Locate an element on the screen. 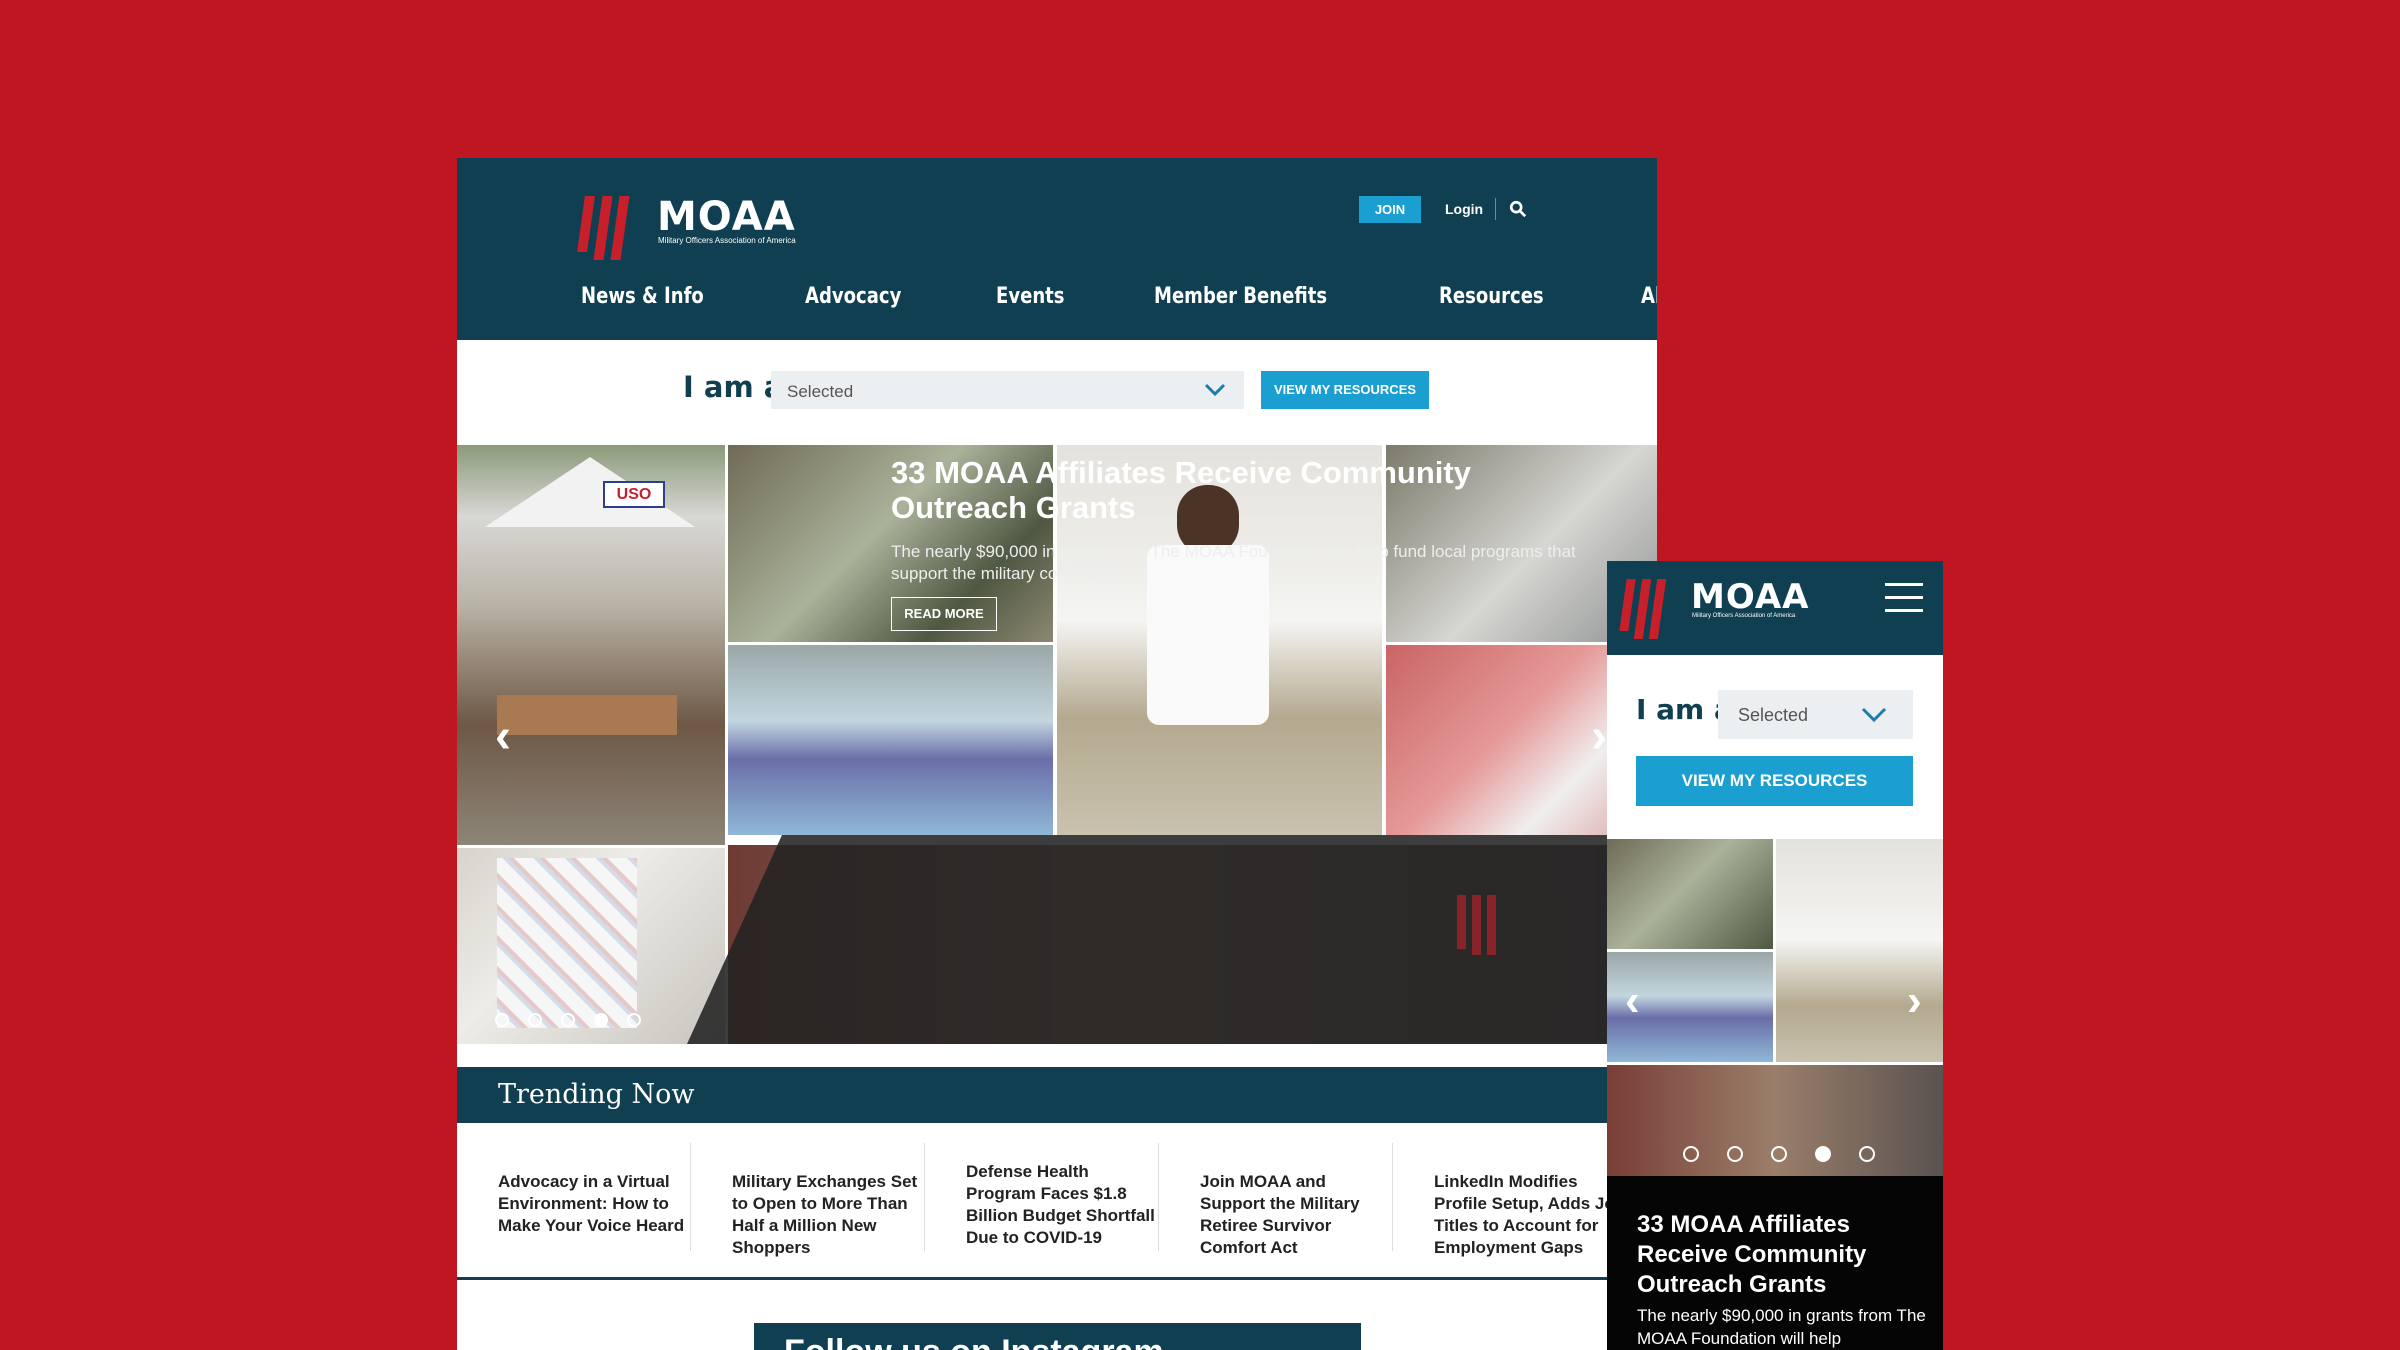  uso-sign: USO is located at coordinates (634, 494).